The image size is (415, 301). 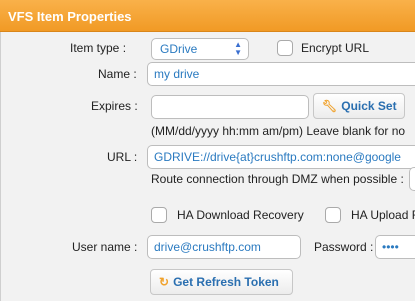 I want to click on dmz-select, so click(x=412, y=179).